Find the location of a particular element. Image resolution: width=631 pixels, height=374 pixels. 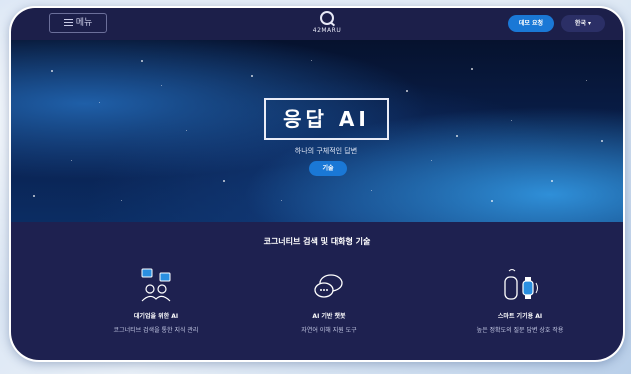

feature-enterprise-ai: 대기업을 위한 AI 코그너티브 검색을 통한 지식 관리 is located at coordinates (156, 300).